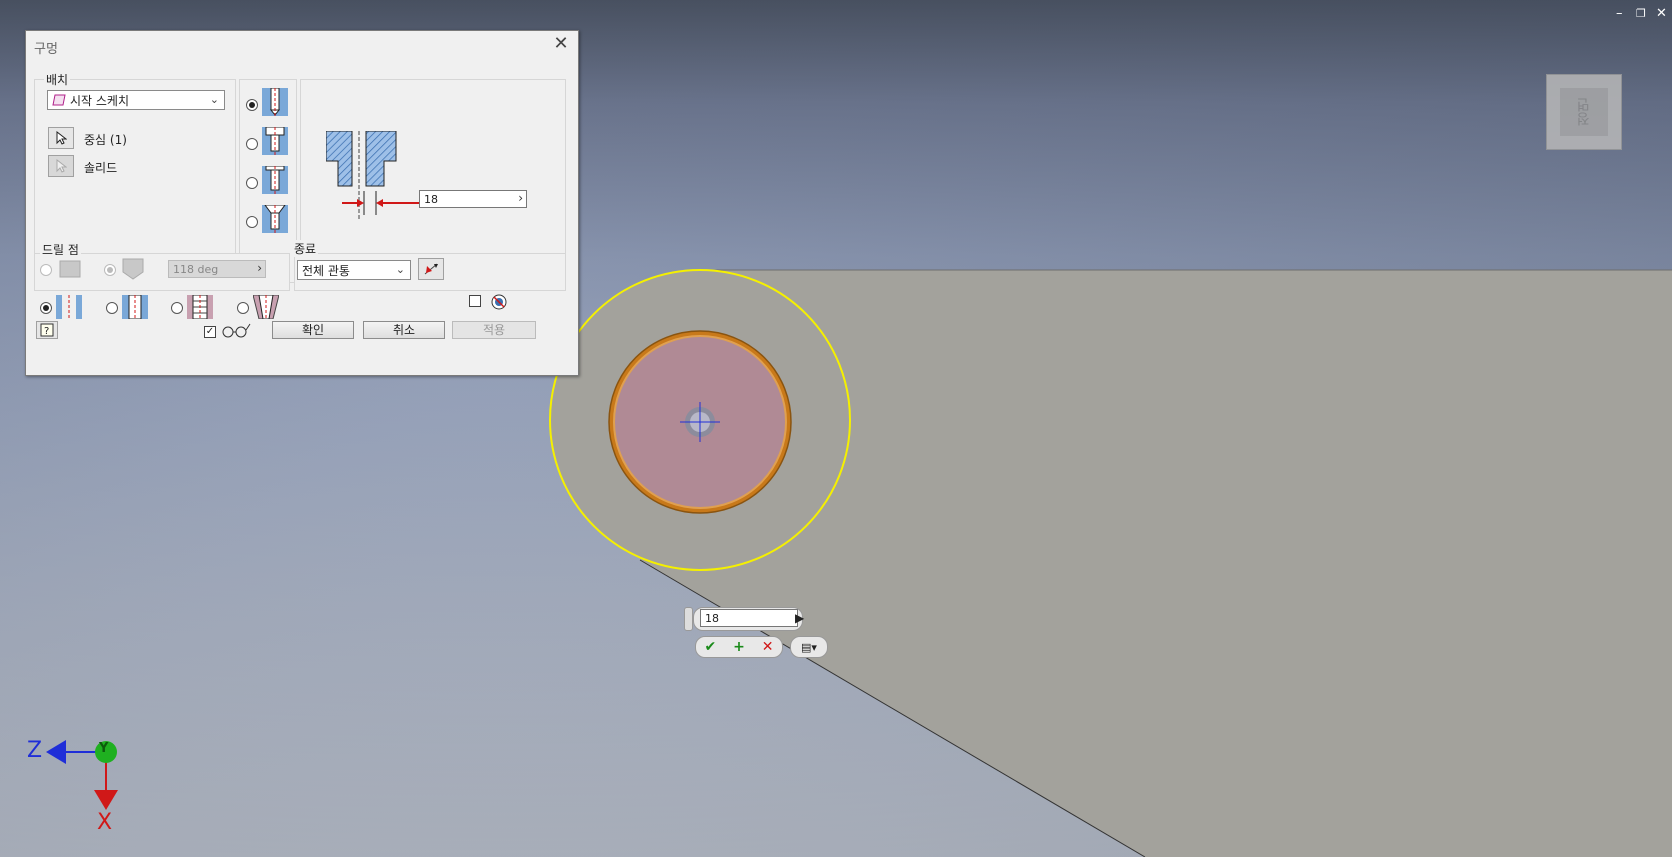  I want to click on flip-direction-button, so click(431, 269).